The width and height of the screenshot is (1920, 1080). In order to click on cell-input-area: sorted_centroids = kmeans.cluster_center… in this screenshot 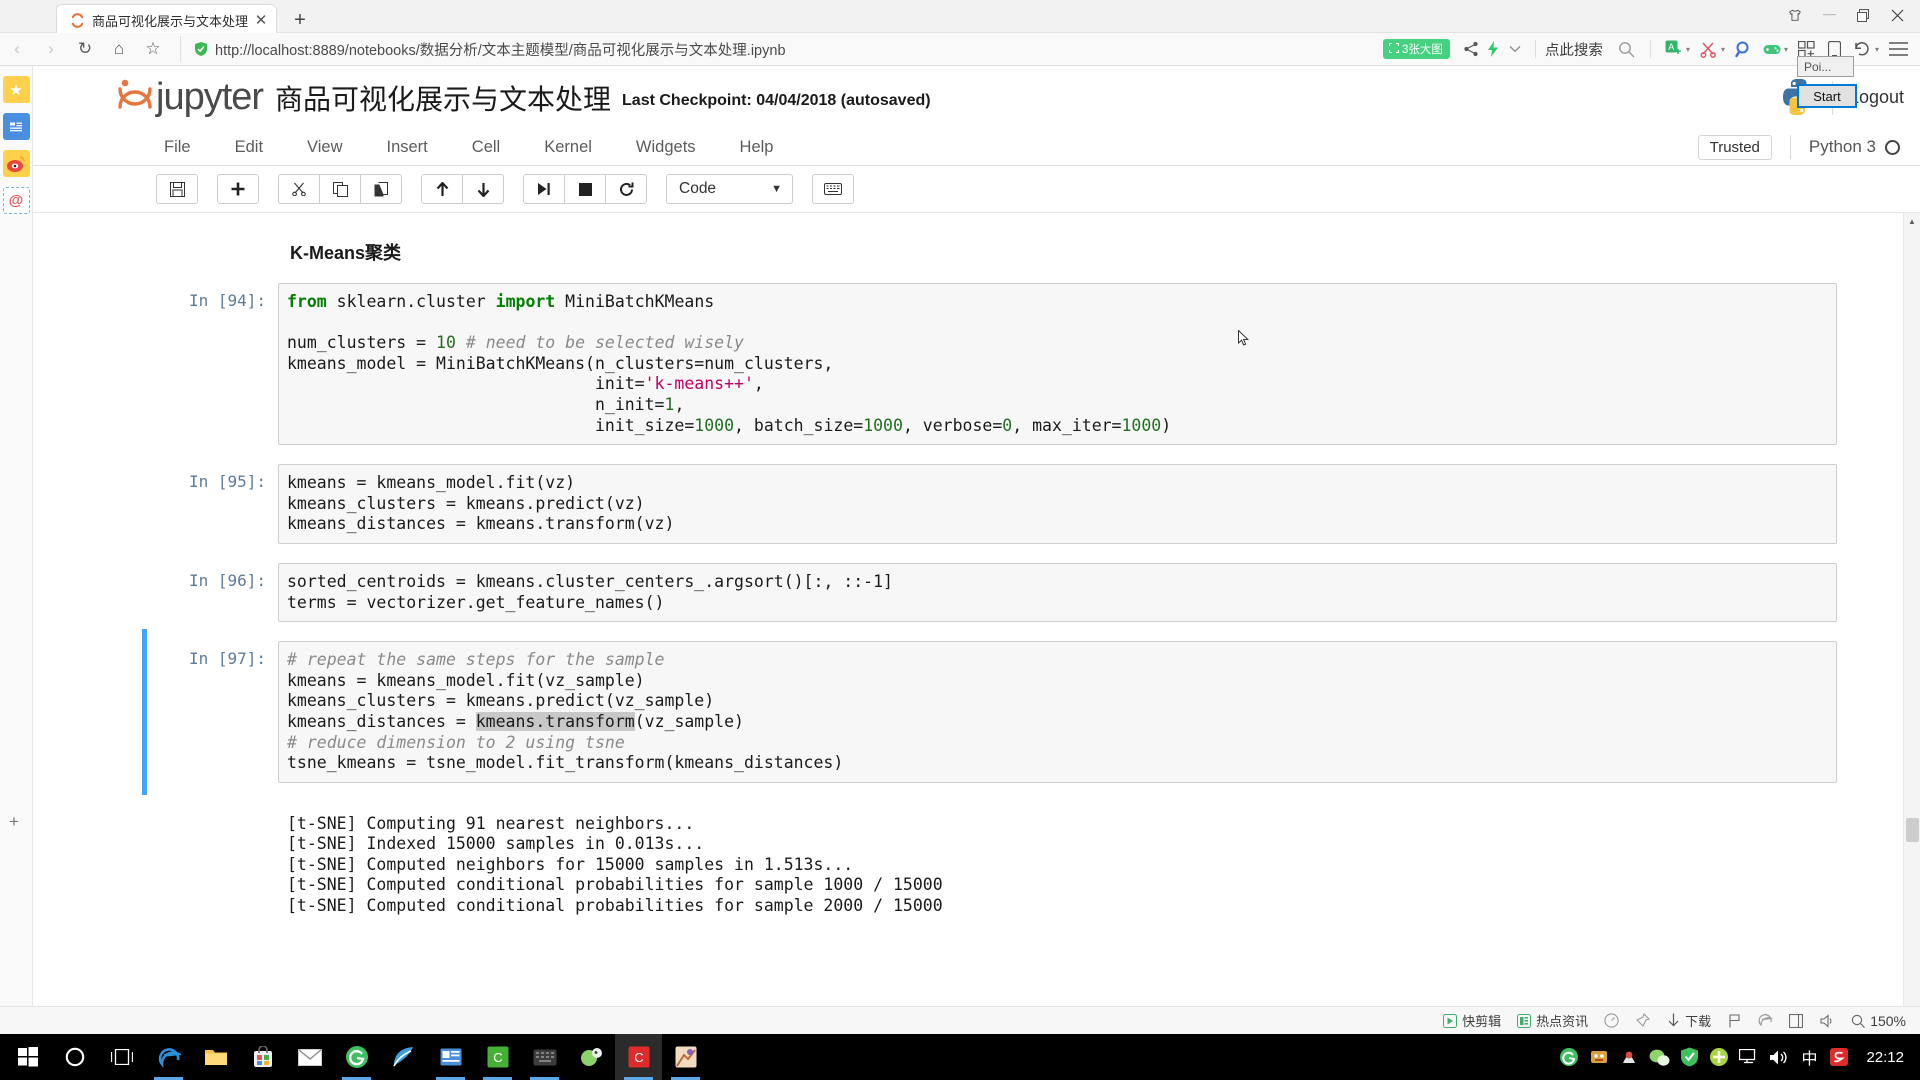, I will do `click(1057, 592)`.